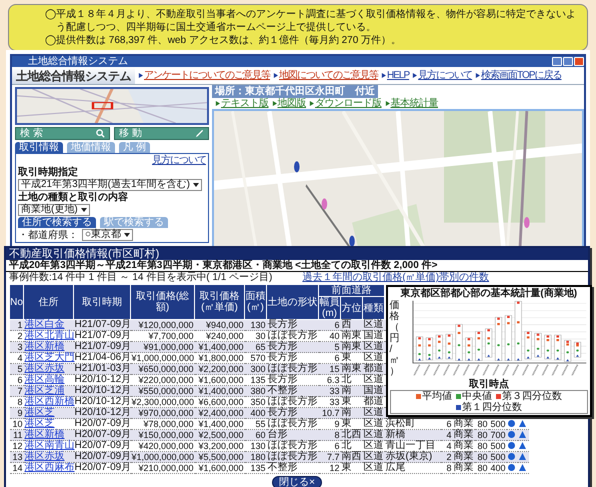 The image size is (596, 487). Describe the element at coordinates (579, 61) in the screenshot. I see `close-button` at that location.